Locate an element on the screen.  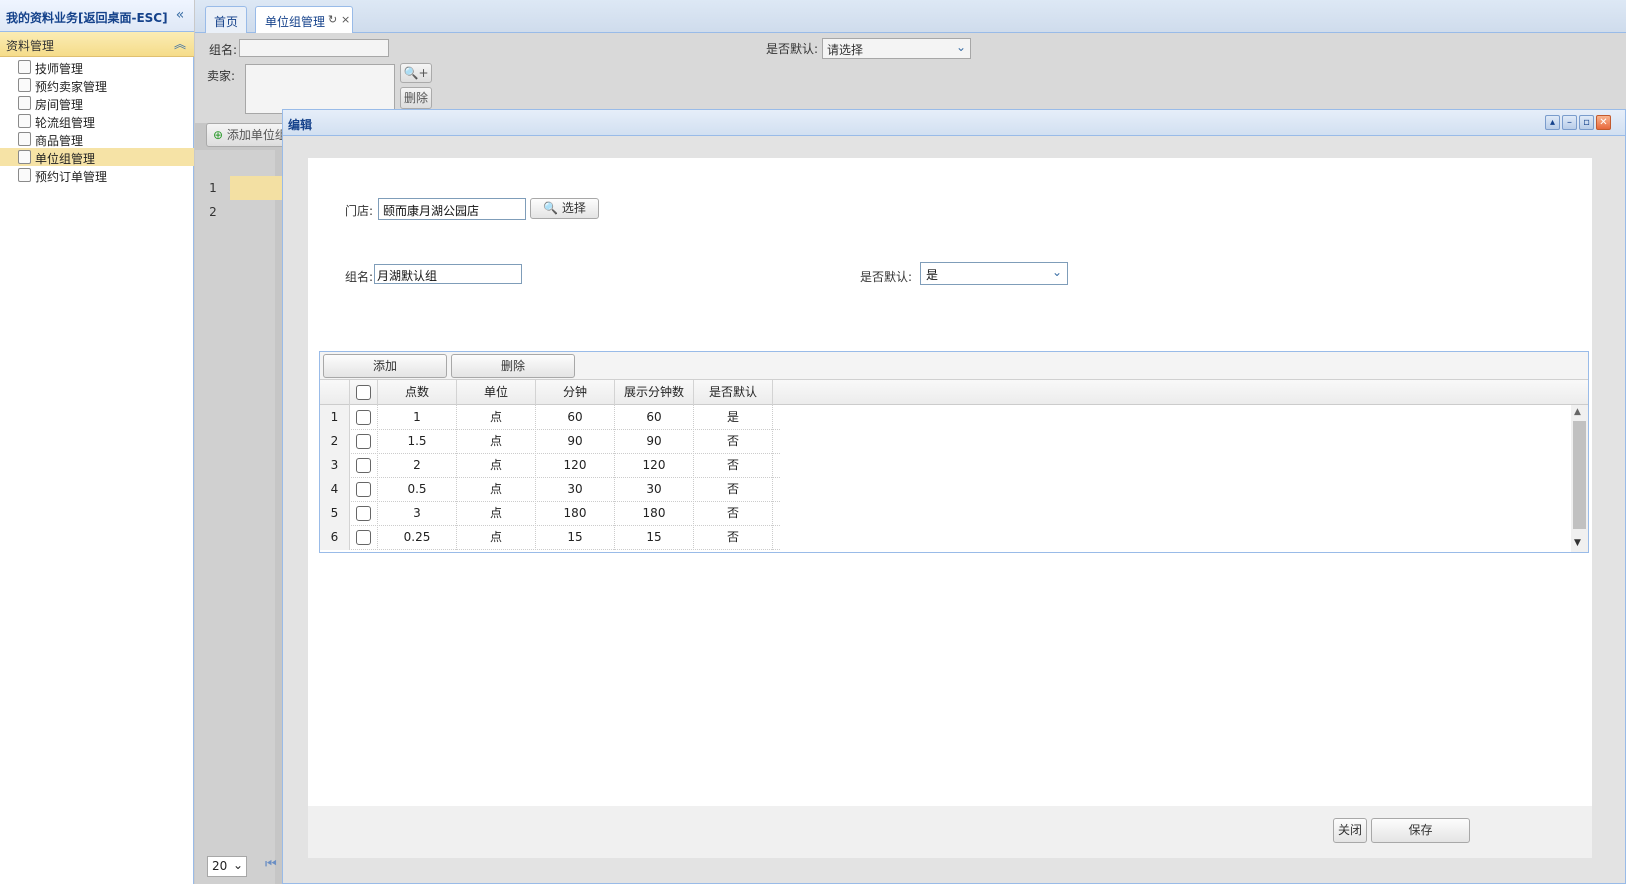
sidebar-item-unit-group: 单位组管理 is located at coordinates (97, 157).